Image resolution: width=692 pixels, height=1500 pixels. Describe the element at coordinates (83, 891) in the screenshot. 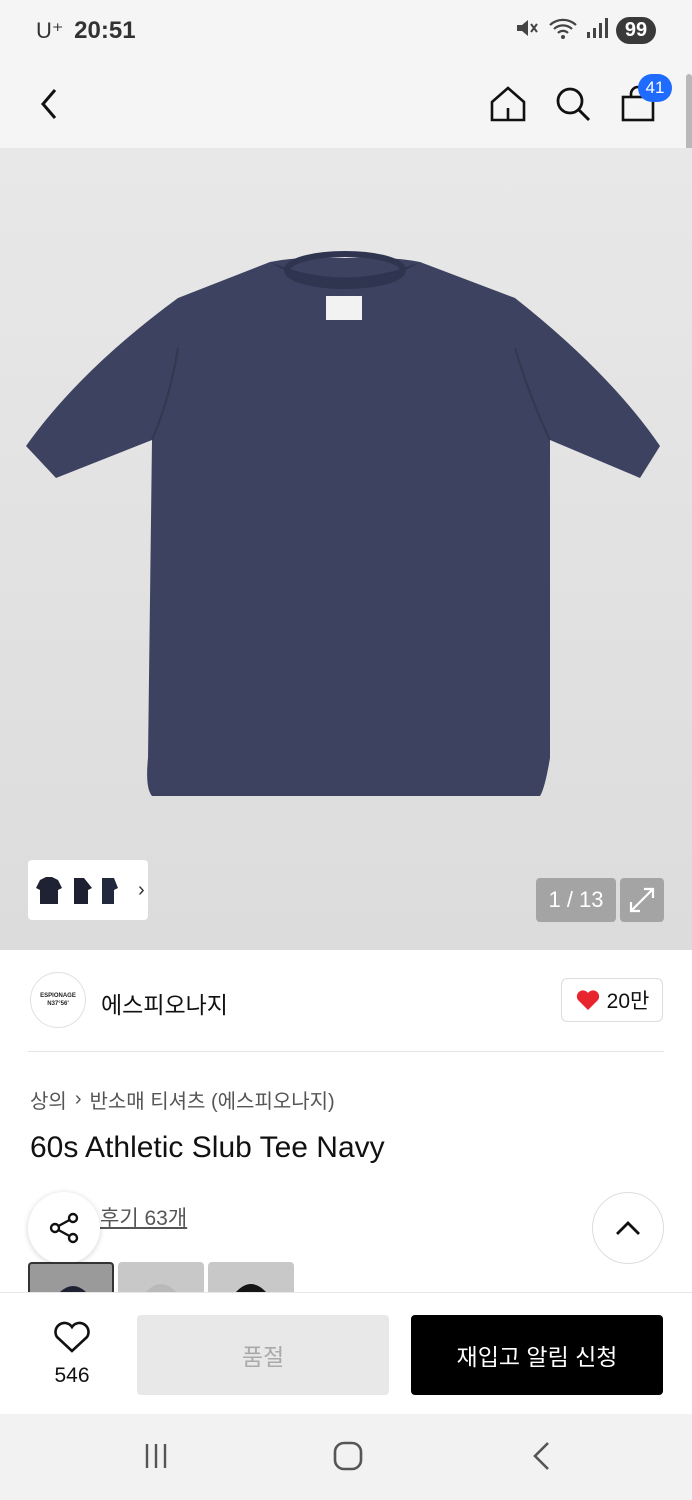

I see `thumbnail-navy-tee-side` at that location.